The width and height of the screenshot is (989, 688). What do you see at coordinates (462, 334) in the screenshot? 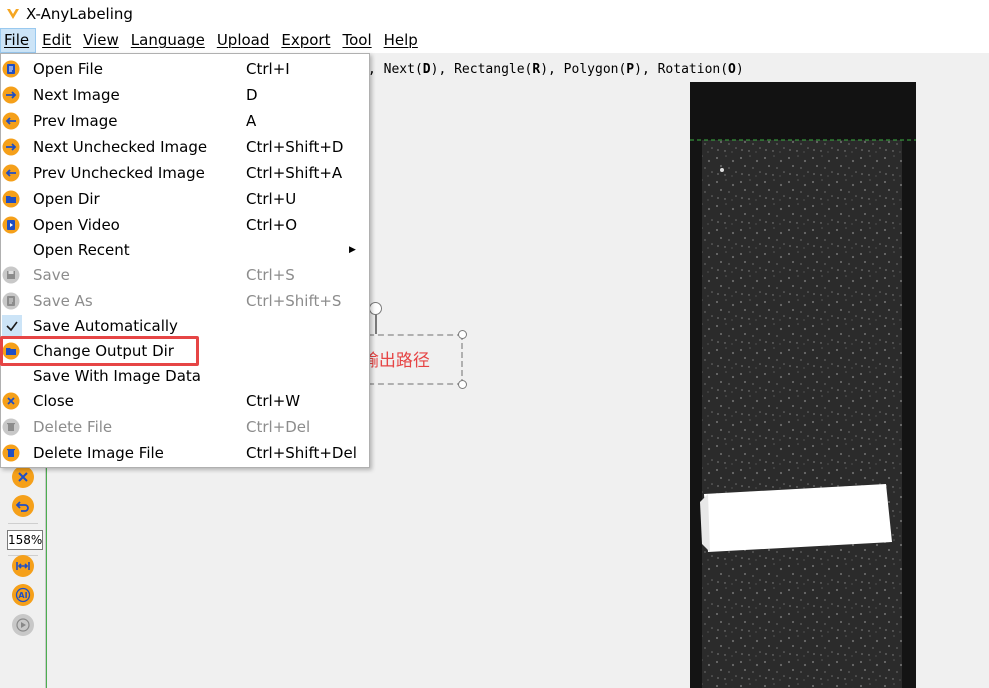
I see `resize-handle-top-right` at bounding box center [462, 334].